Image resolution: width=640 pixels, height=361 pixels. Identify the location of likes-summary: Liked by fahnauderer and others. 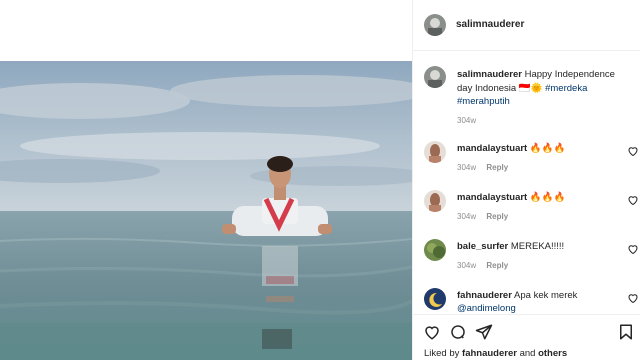
(495, 353).